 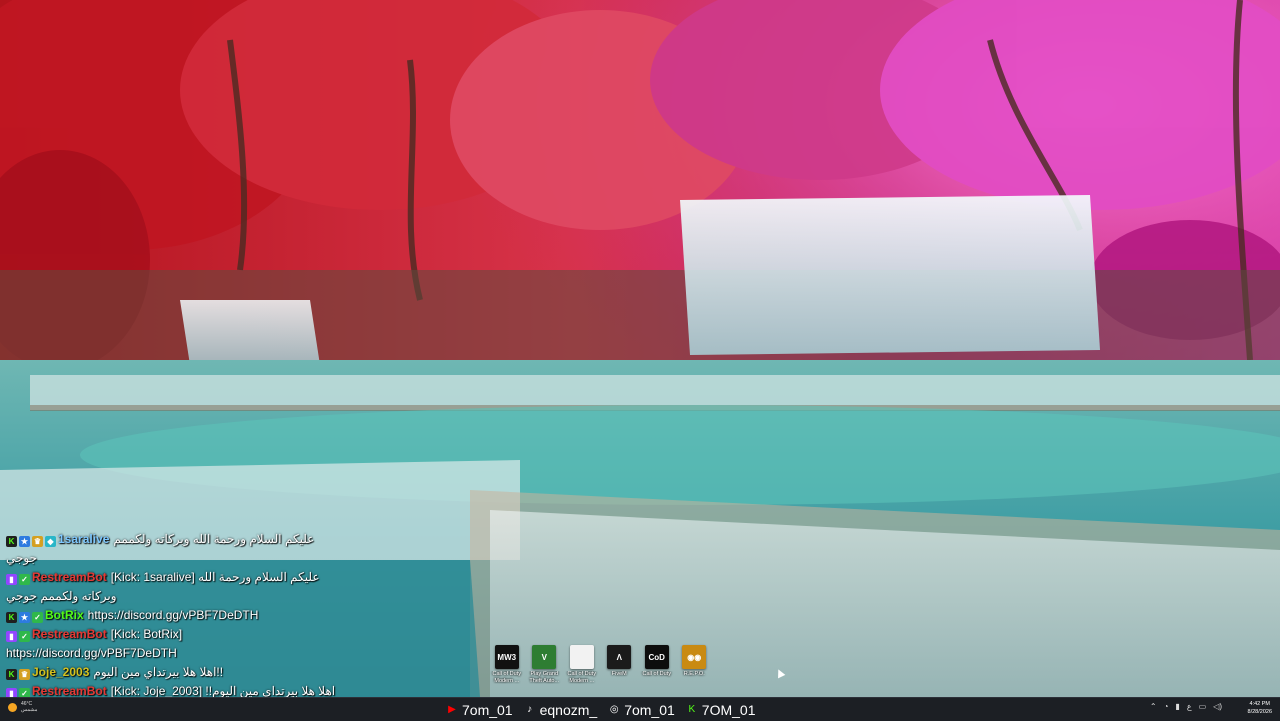 I want to click on taskbar-app: K 7OM_01, so click(x=720, y=709).